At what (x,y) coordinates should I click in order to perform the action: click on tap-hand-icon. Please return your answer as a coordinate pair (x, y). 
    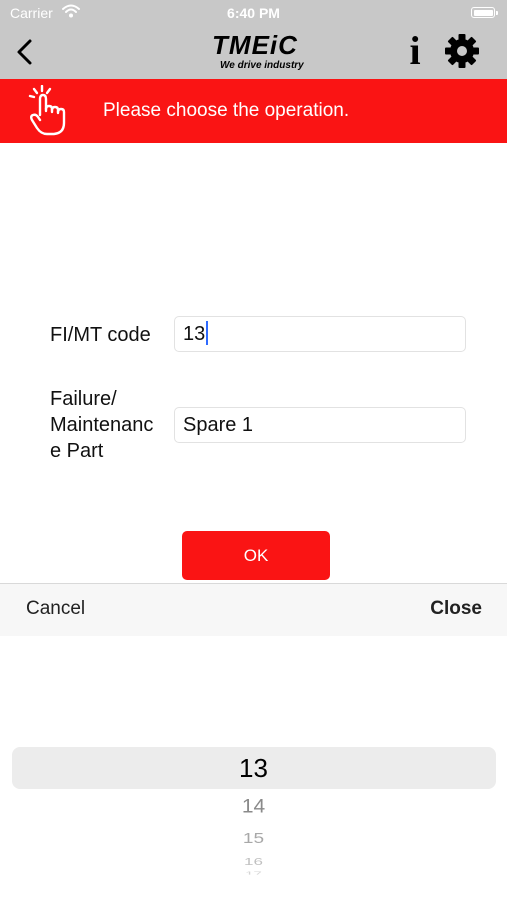
    Looking at the image, I should click on (47, 110).